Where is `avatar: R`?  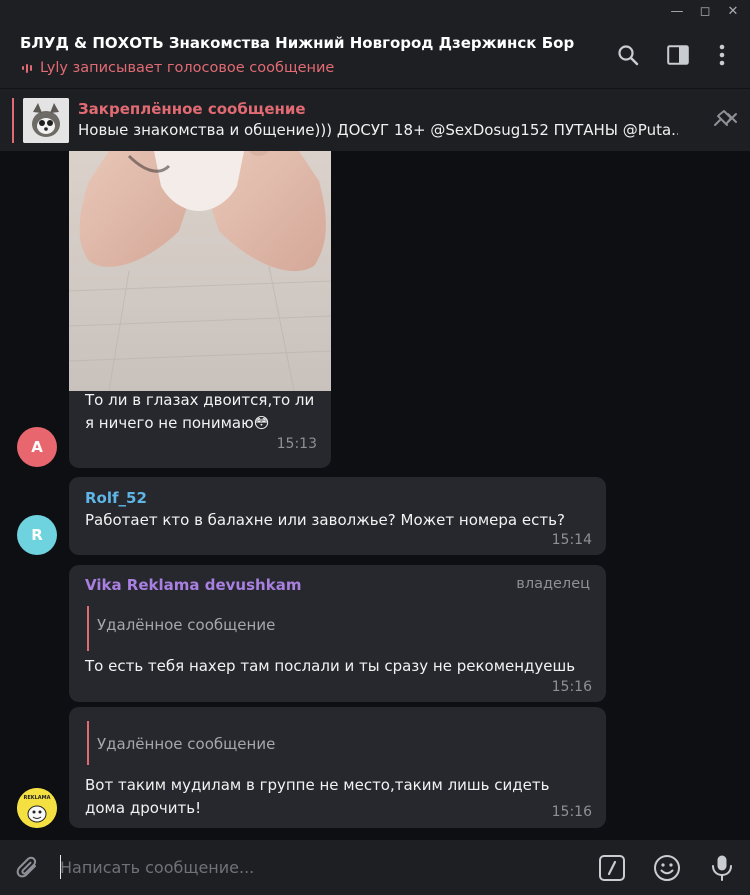
avatar: R is located at coordinates (37, 535).